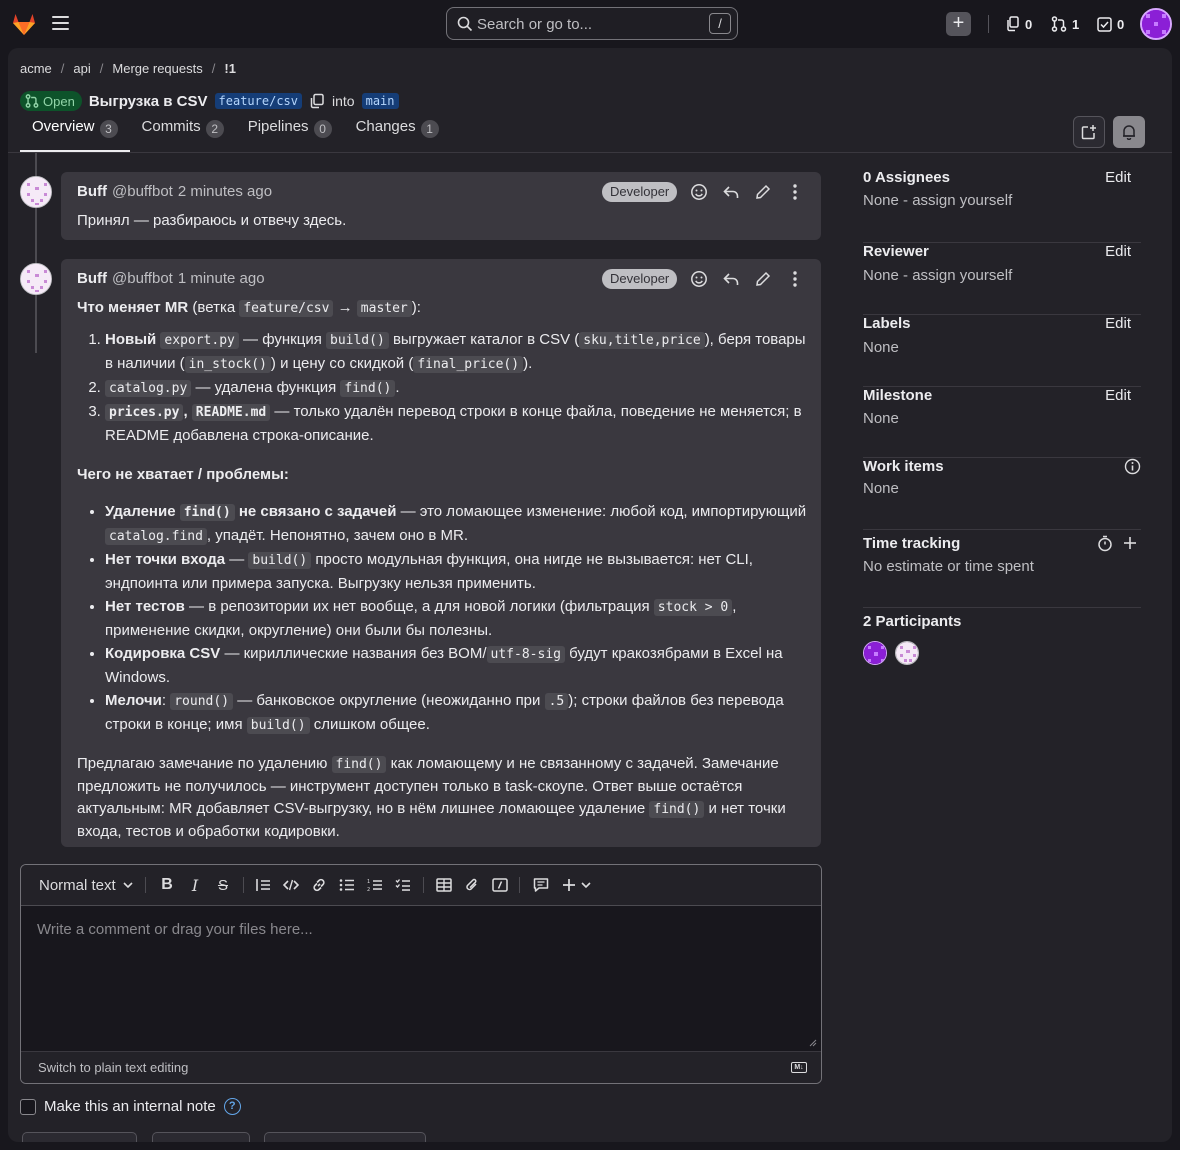  Describe the element at coordinates (397, 135) in the screenshot. I see `tab-changes: Changes 1` at that location.